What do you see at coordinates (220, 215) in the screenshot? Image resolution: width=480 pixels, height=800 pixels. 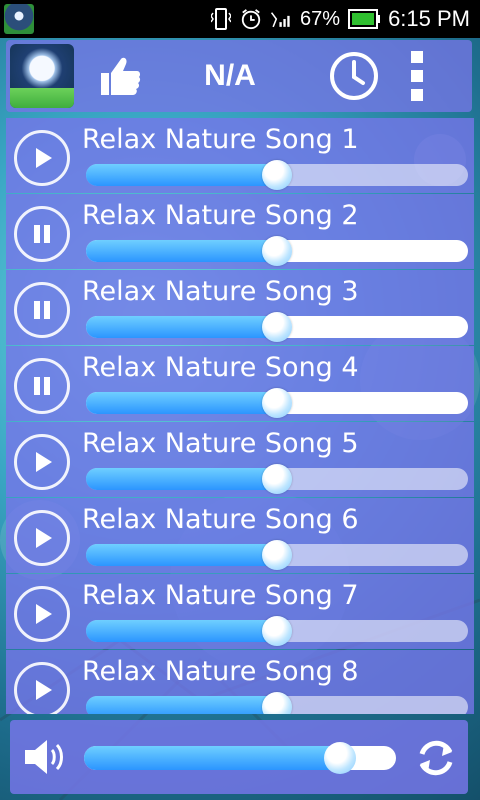 I see `song-title: Relax Nature Song 2` at bounding box center [220, 215].